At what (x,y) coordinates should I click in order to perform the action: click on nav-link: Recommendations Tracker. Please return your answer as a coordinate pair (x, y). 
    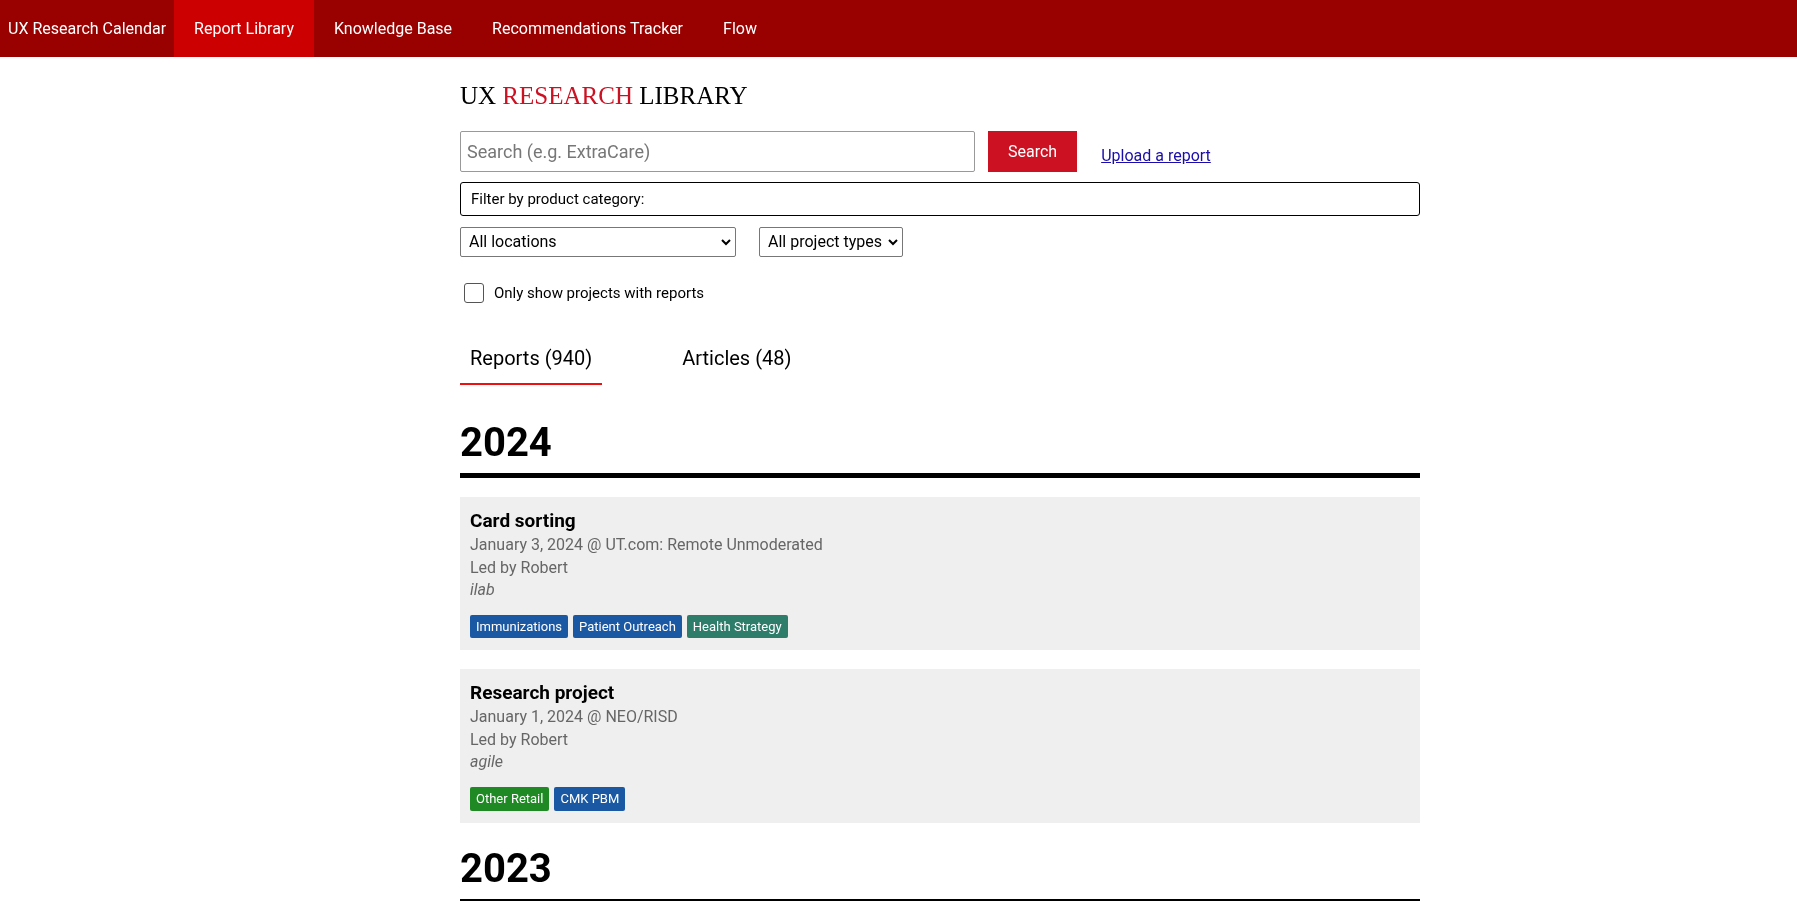
    Looking at the image, I should click on (588, 28).